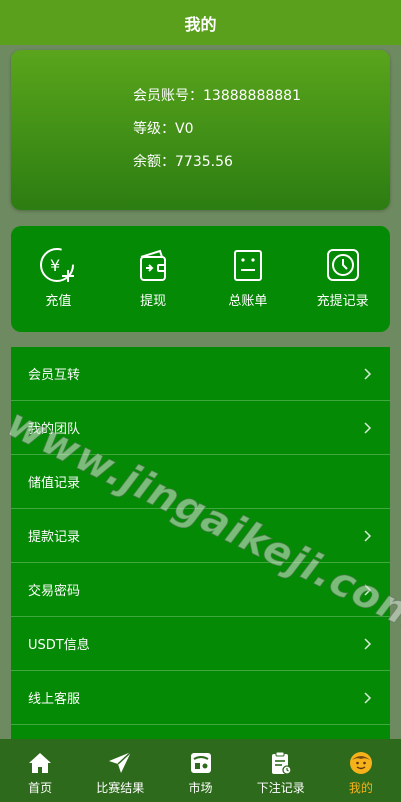 The image size is (401, 802). Describe the element at coordinates (40, 788) in the screenshot. I see `tab-label: 首页` at that location.